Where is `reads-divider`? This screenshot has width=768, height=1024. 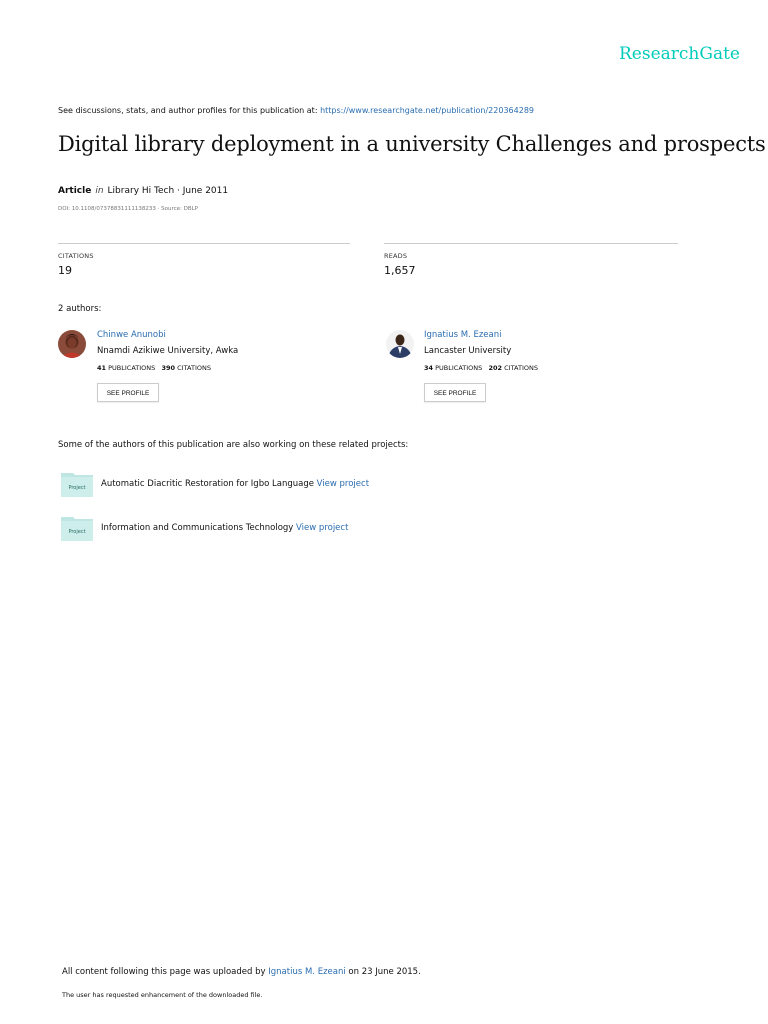
reads-divider is located at coordinates (531, 243).